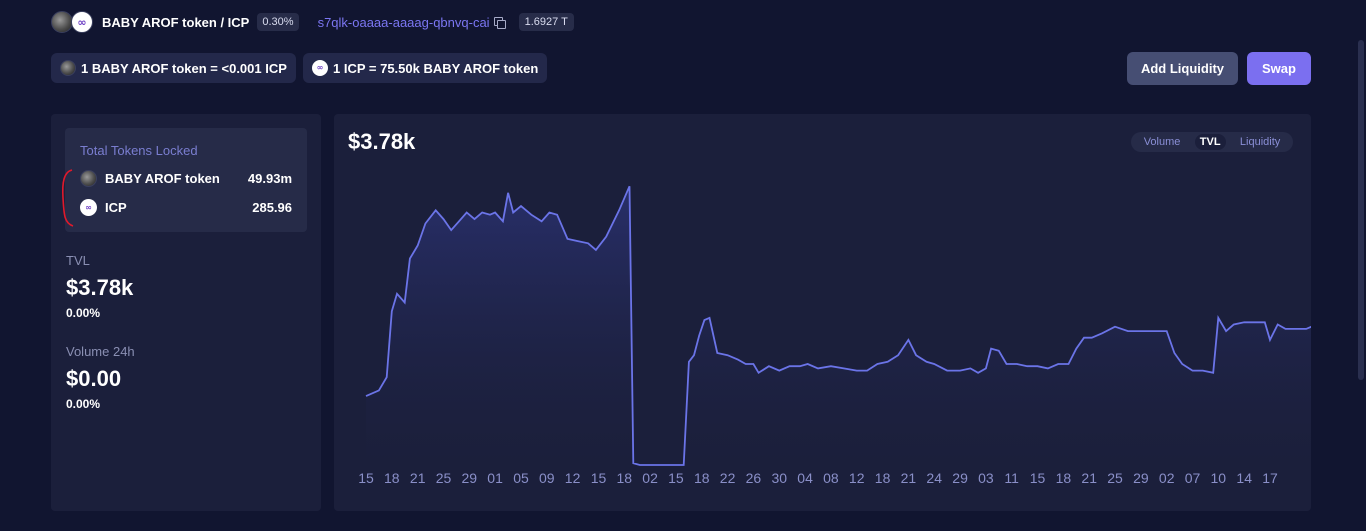 This screenshot has height=531, width=1366. I want to click on x-tick-label: 10, so click(1219, 478).